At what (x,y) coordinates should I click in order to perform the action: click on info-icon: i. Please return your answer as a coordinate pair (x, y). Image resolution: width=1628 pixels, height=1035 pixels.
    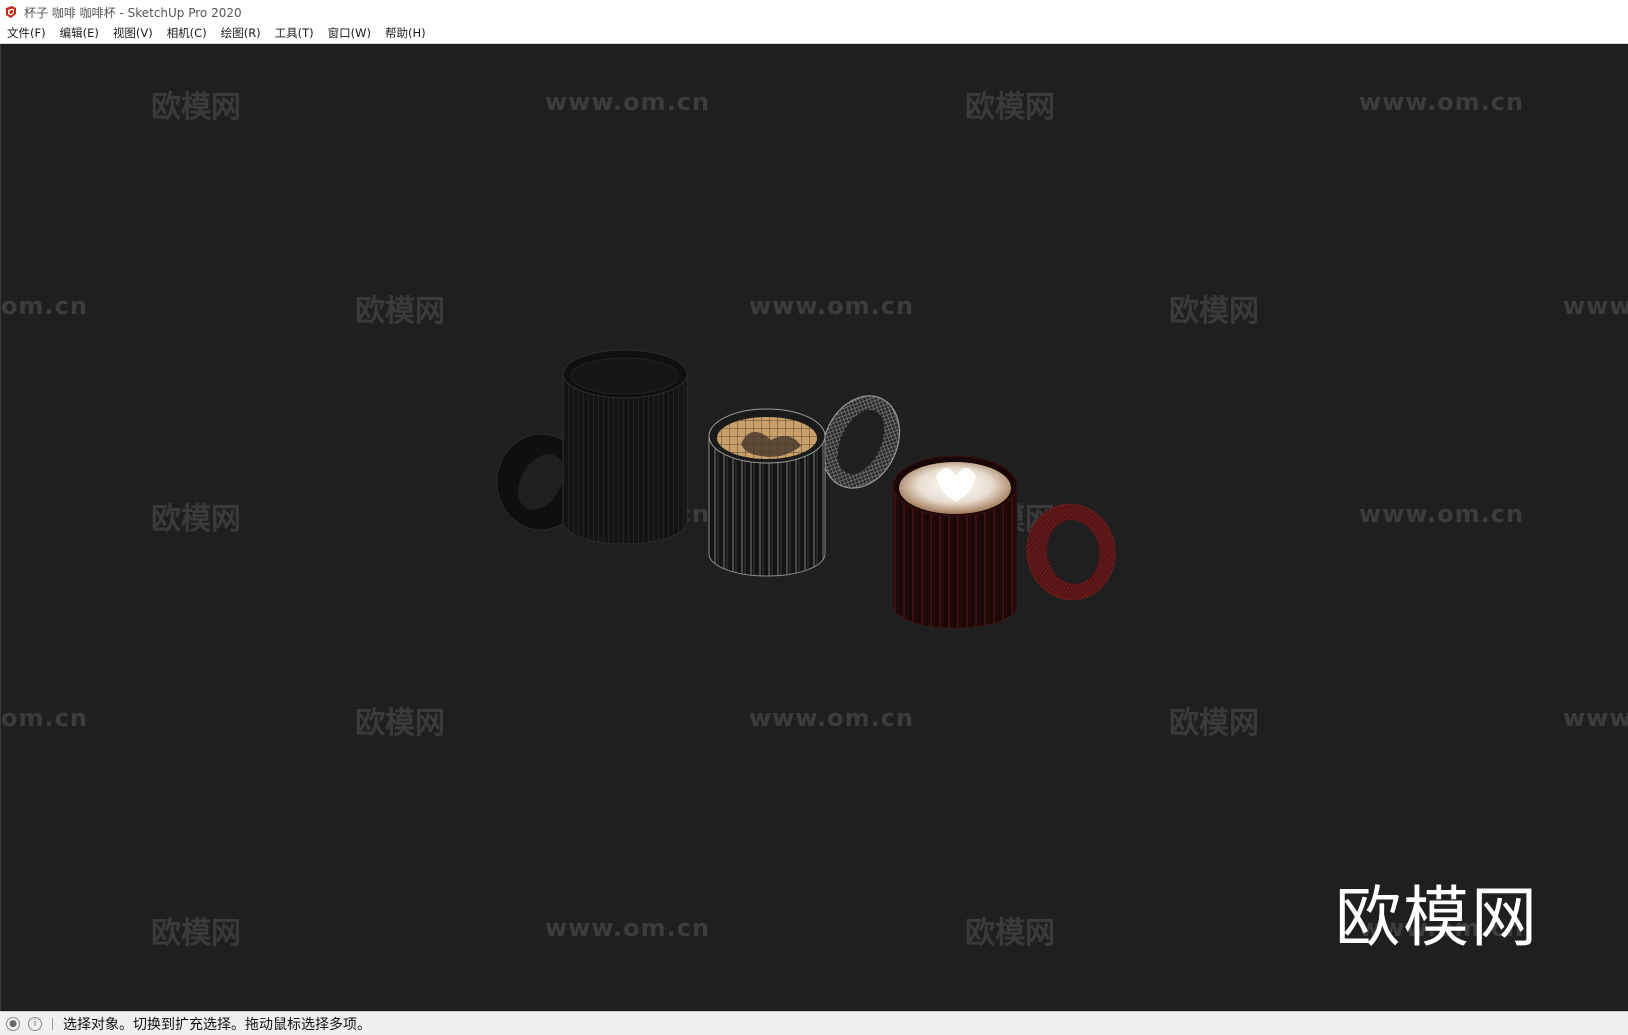
    Looking at the image, I should click on (35, 1023).